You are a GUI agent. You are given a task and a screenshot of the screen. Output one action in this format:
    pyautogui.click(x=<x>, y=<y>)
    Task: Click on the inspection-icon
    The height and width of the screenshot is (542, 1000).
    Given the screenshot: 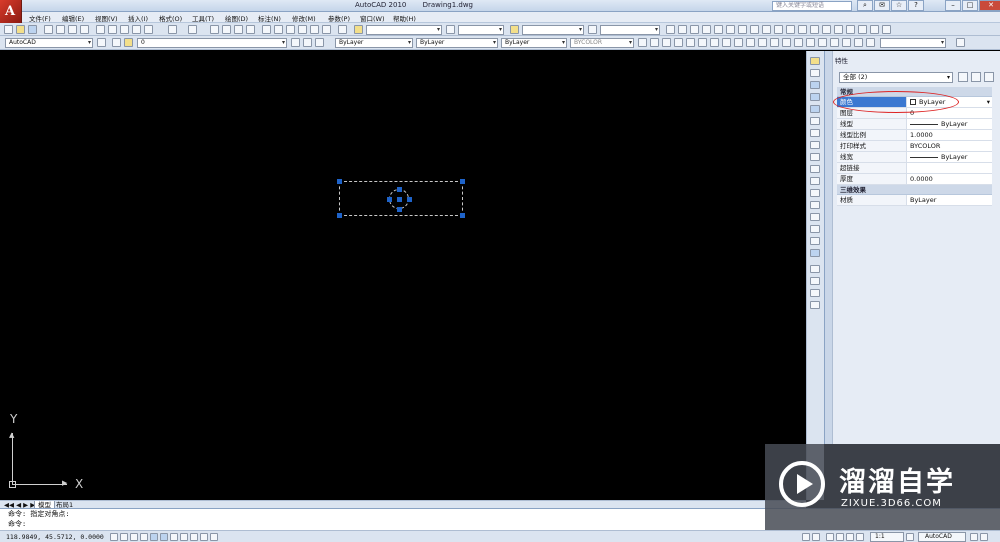 What is the action you would take?
    pyautogui.click(x=822, y=42)
    